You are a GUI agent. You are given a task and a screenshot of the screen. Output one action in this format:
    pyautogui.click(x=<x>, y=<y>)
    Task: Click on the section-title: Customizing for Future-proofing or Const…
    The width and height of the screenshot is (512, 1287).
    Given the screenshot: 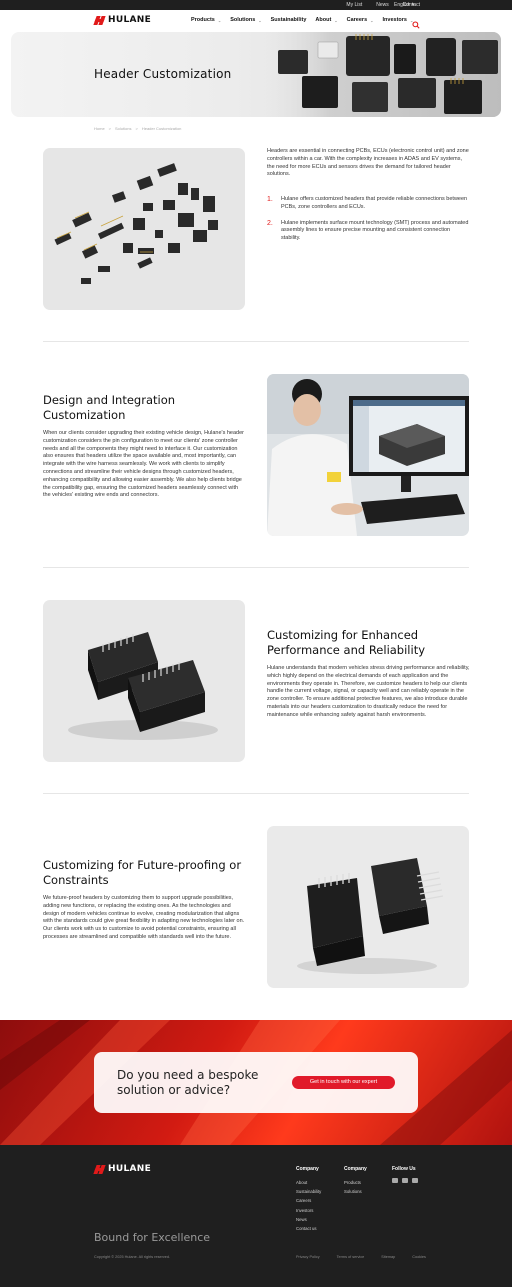 What is the action you would take?
    pyautogui.click(x=142, y=872)
    